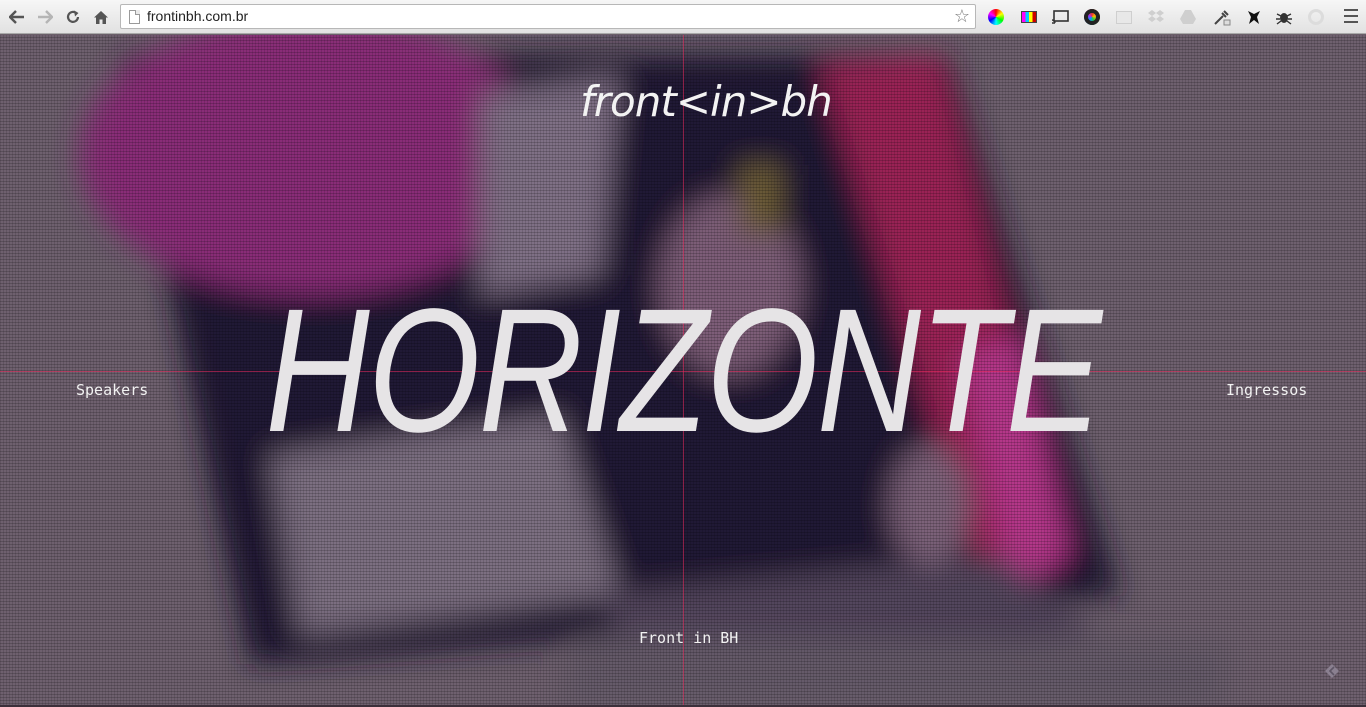 The height and width of the screenshot is (707, 1366). Describe the element at coordinates (1156, 17) in the screenshot. I see `dropbox-icon` at that location.